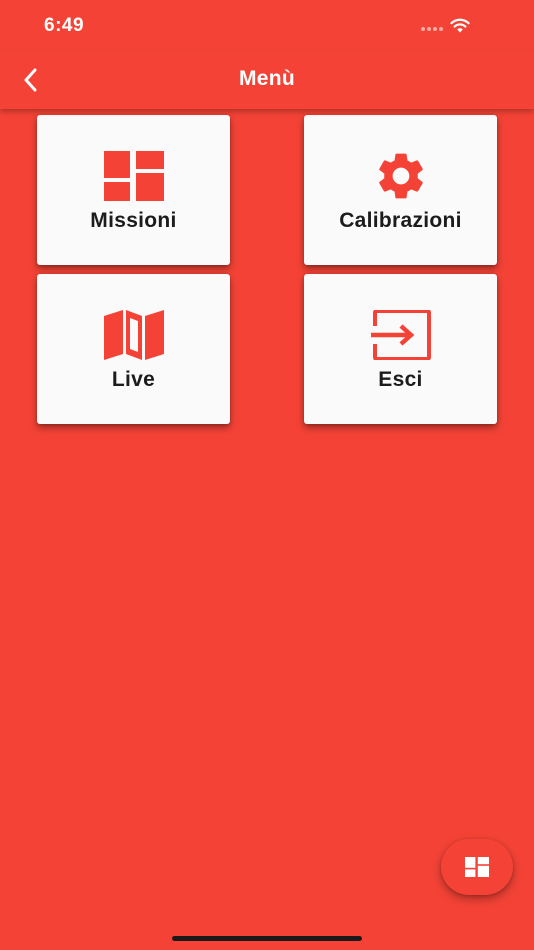 Image resolution: width=534 pixels, height=950 pixels. What do you see at coordinates (460, 25) in the screenshot?
I see `wifi-icon` at bounding box center [460, 25].